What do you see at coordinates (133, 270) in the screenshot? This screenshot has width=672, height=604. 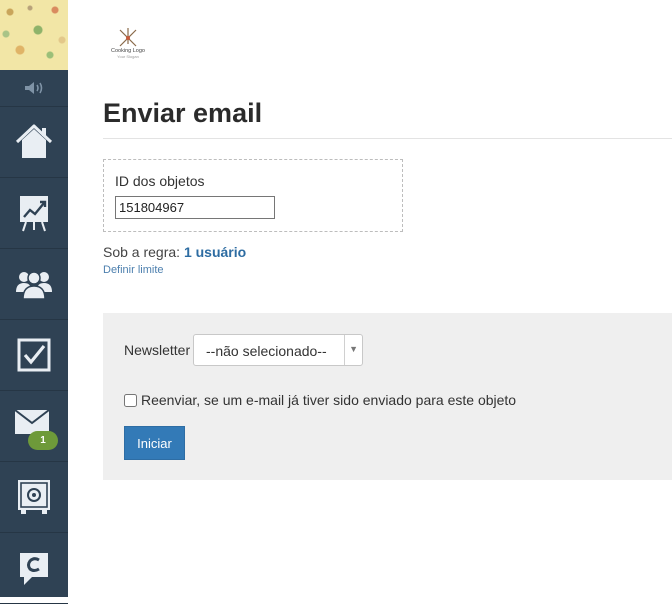 I see `set-limit-link: Definir limite` at bounding box center [133, 270].